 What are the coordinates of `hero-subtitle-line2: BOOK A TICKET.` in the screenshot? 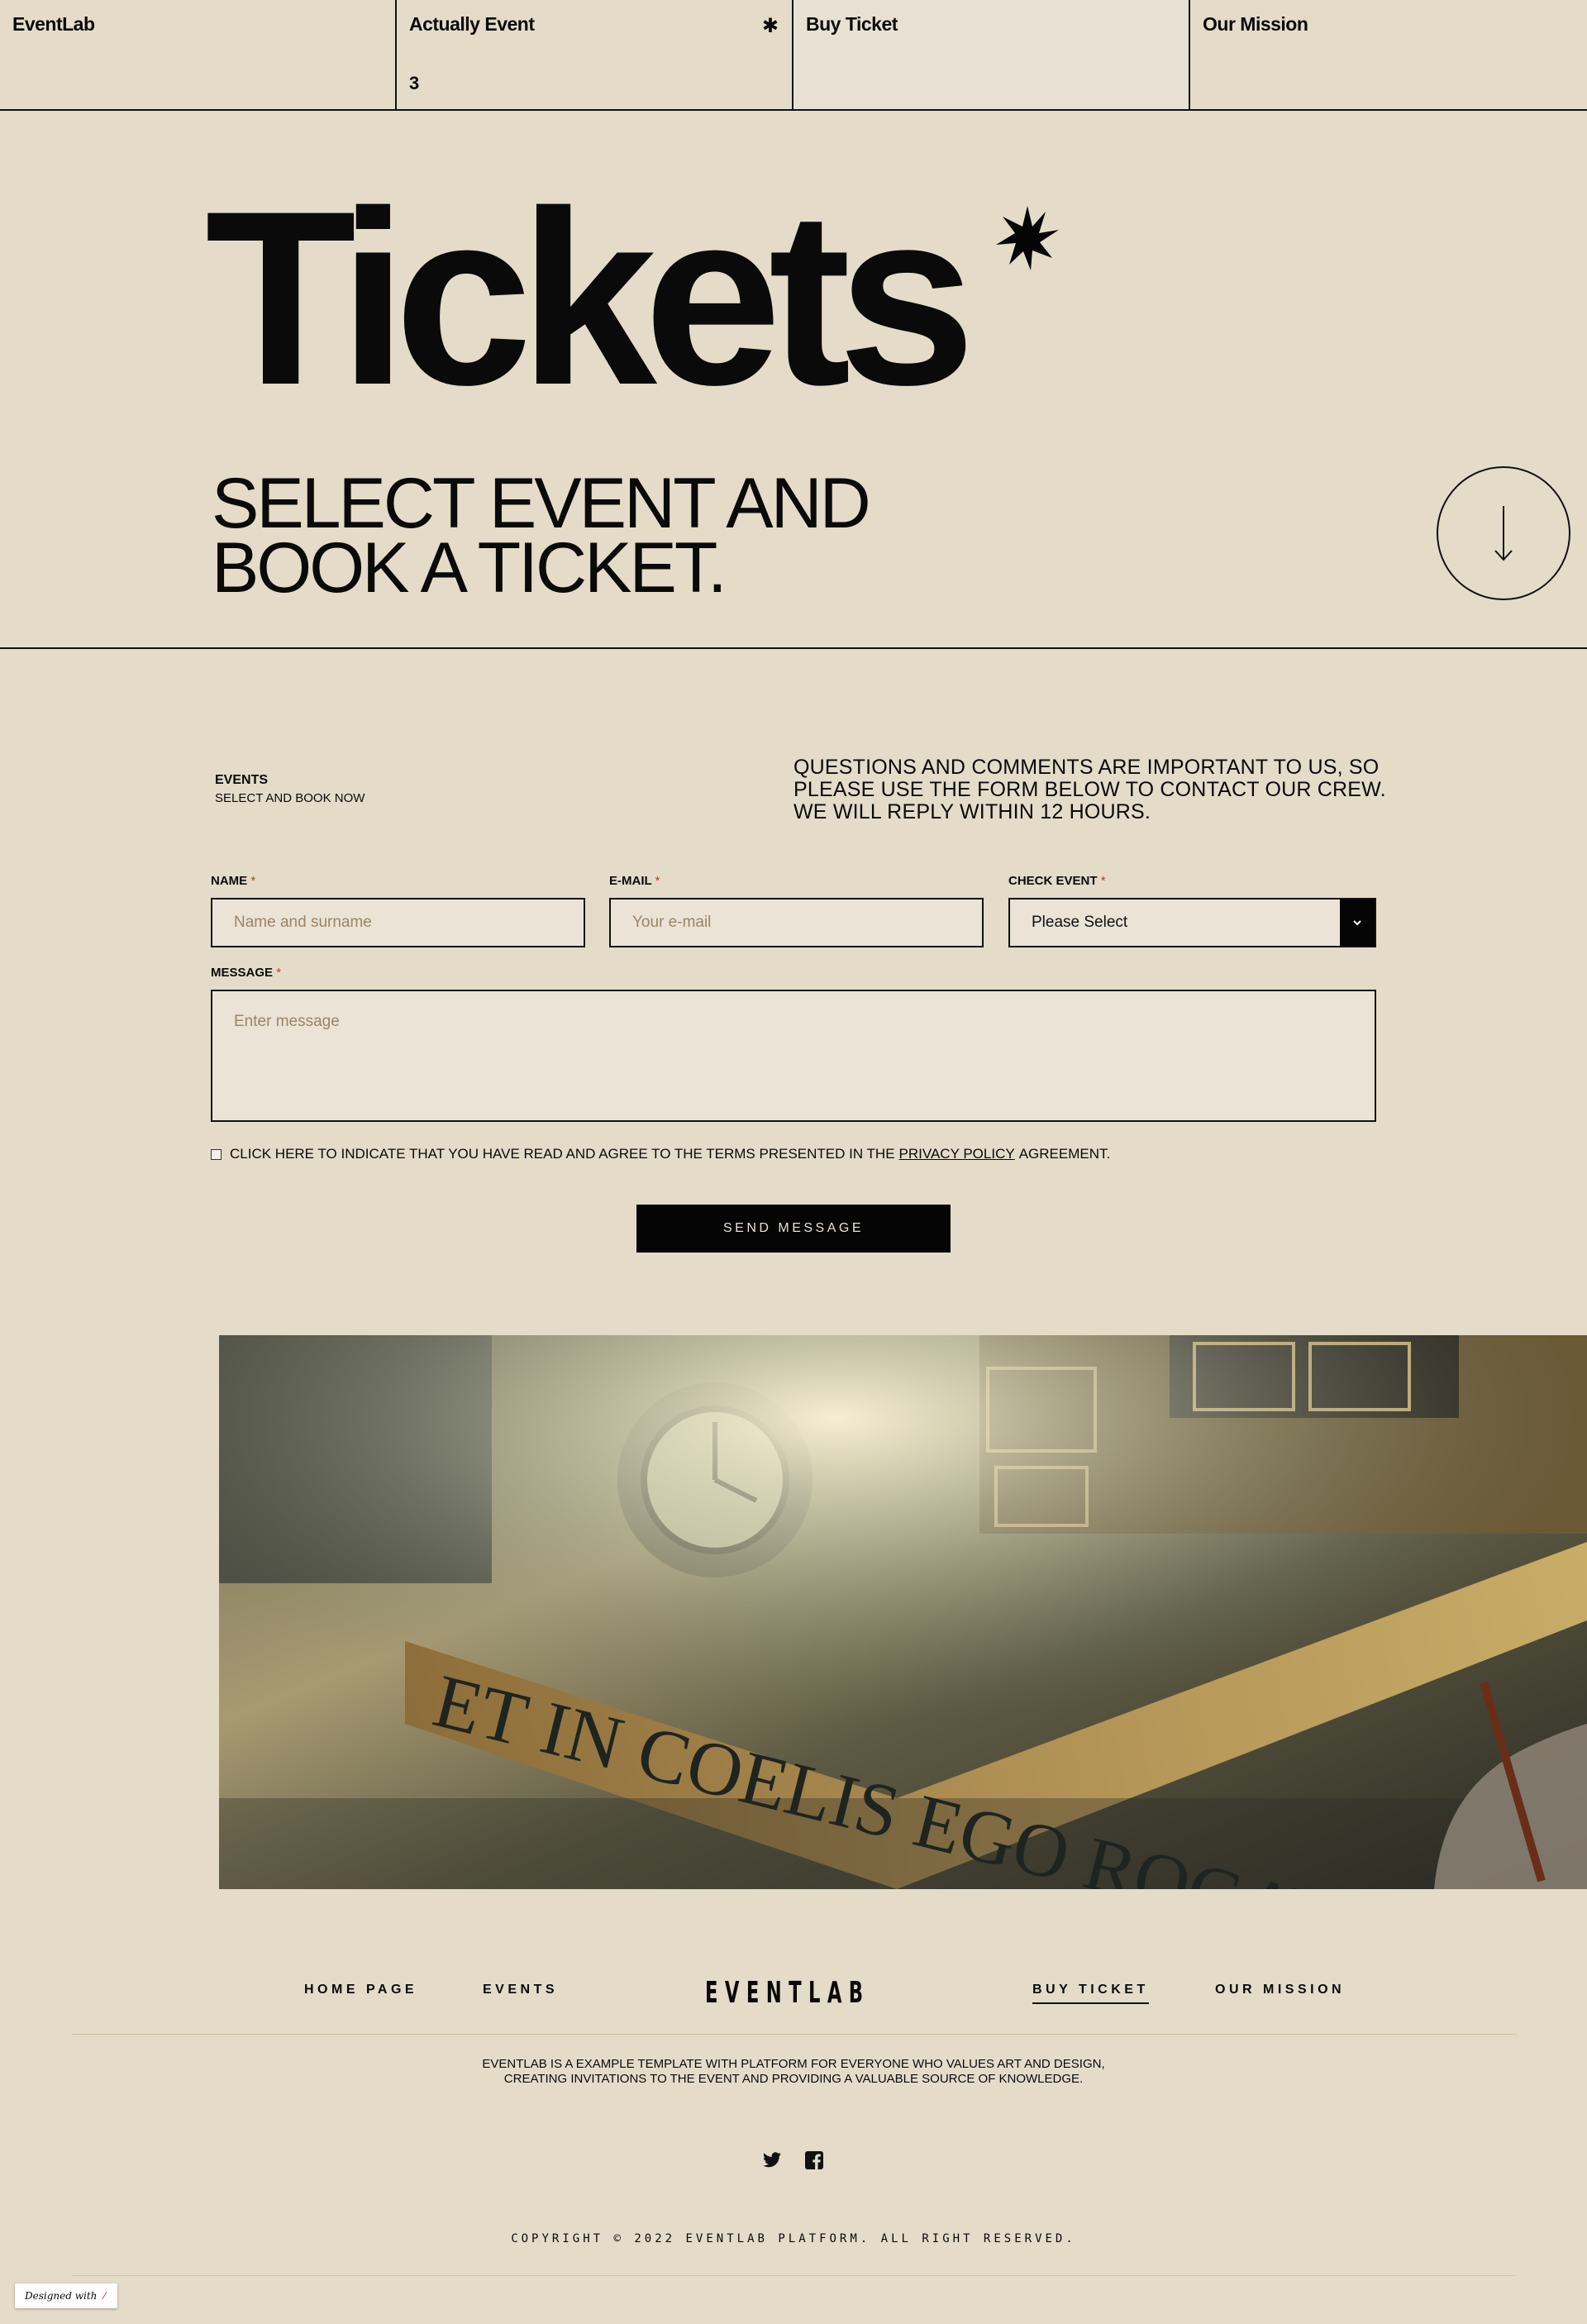 It's located at (469, 568).